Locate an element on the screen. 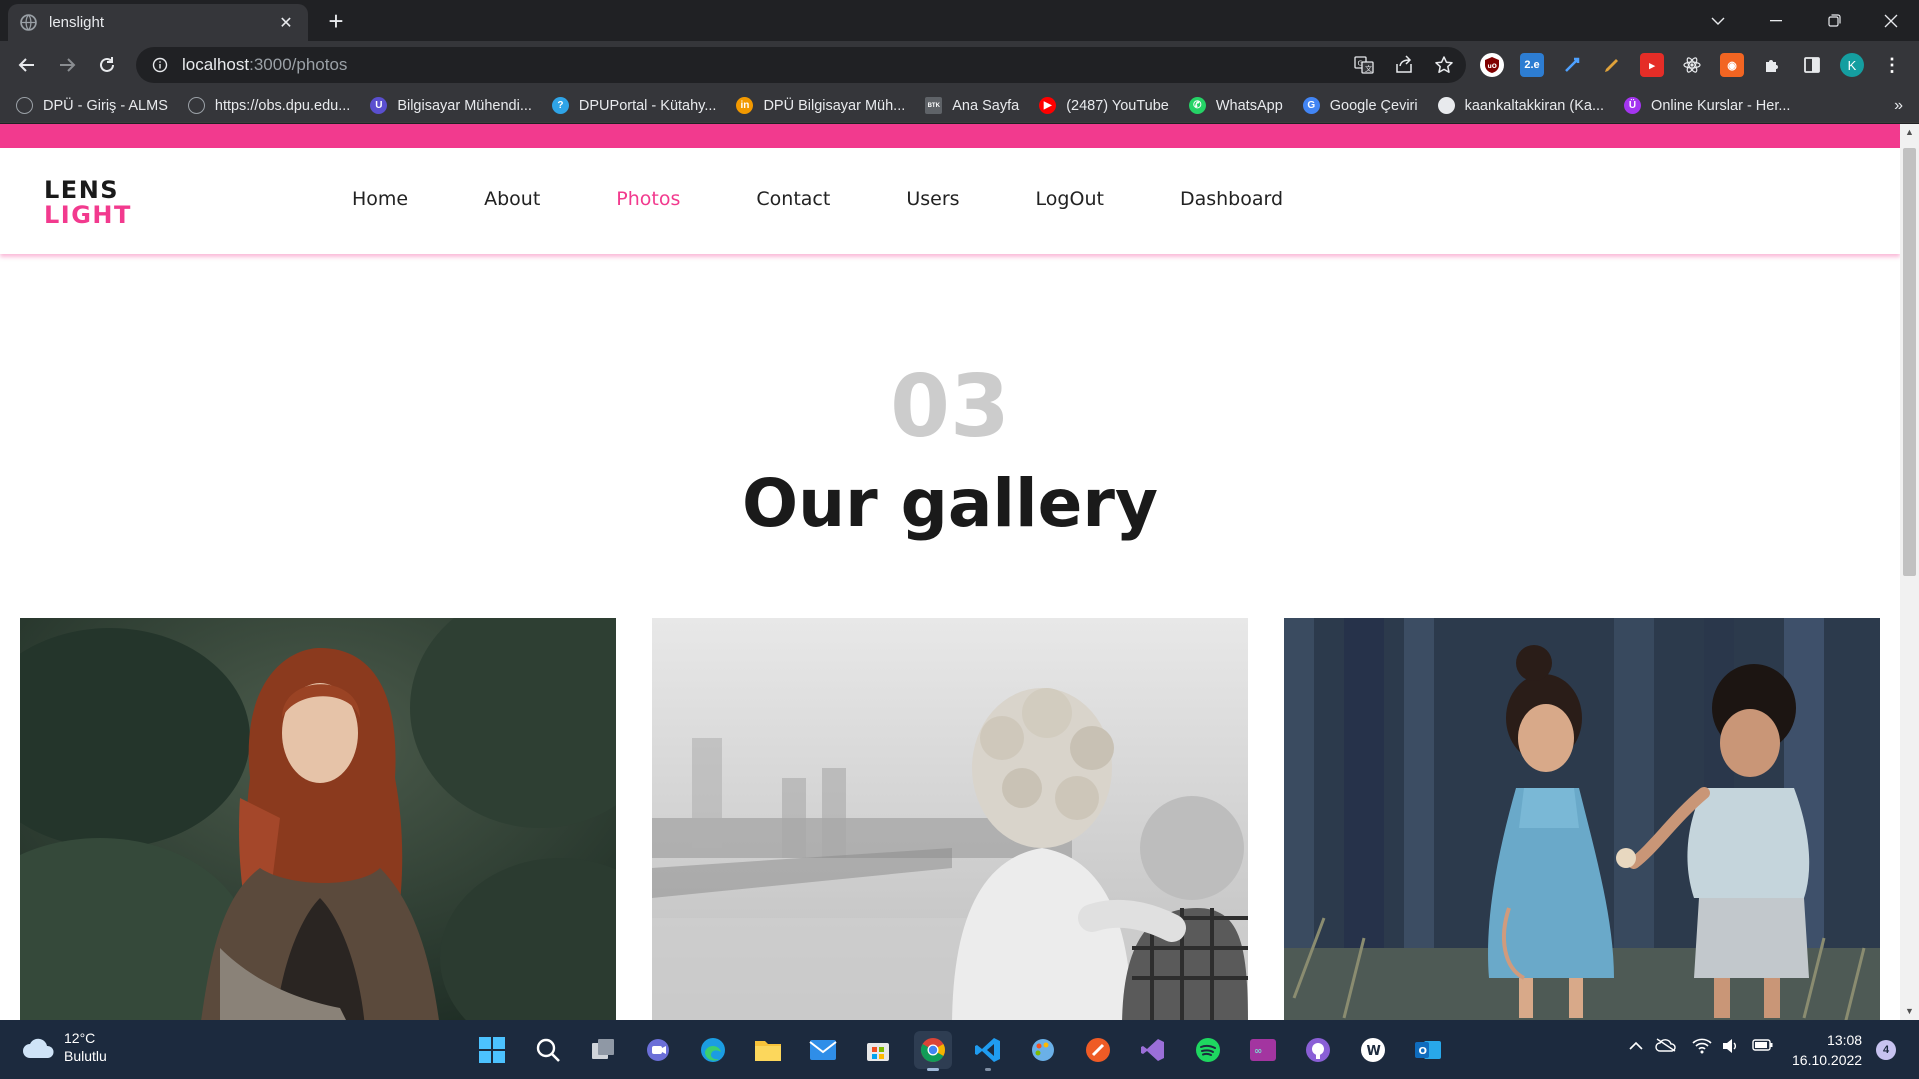 The image size is (1919, 1079). bookmark-item: ✆ WhatsApp is located at coordinates (1235, 105).